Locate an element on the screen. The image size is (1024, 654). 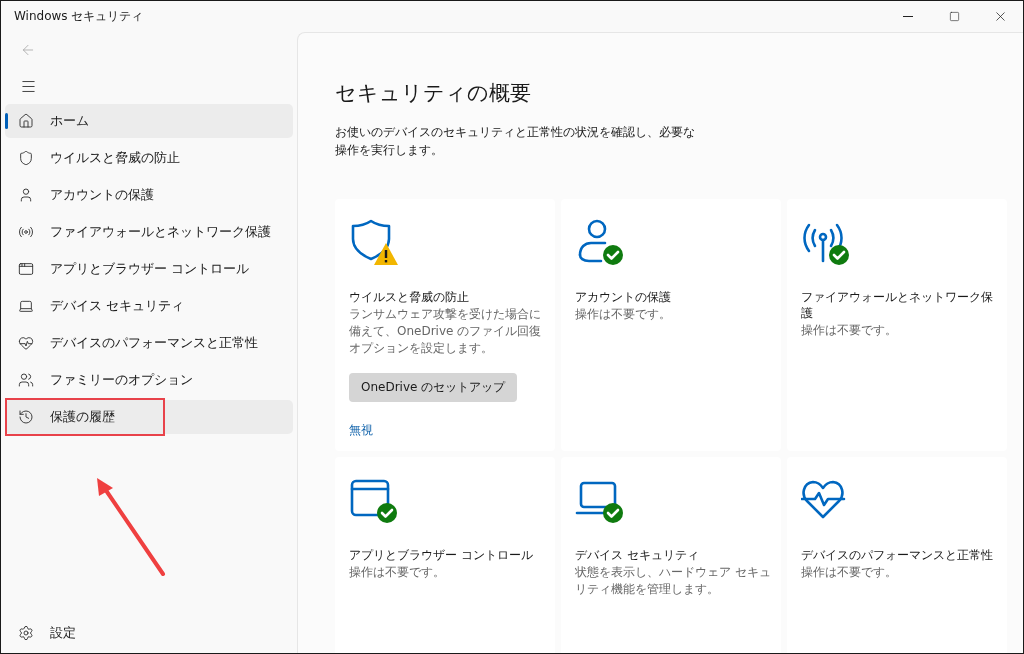
nav-item: ファイアウォールとネットワーク保護 is located at coordinates (149, 232).